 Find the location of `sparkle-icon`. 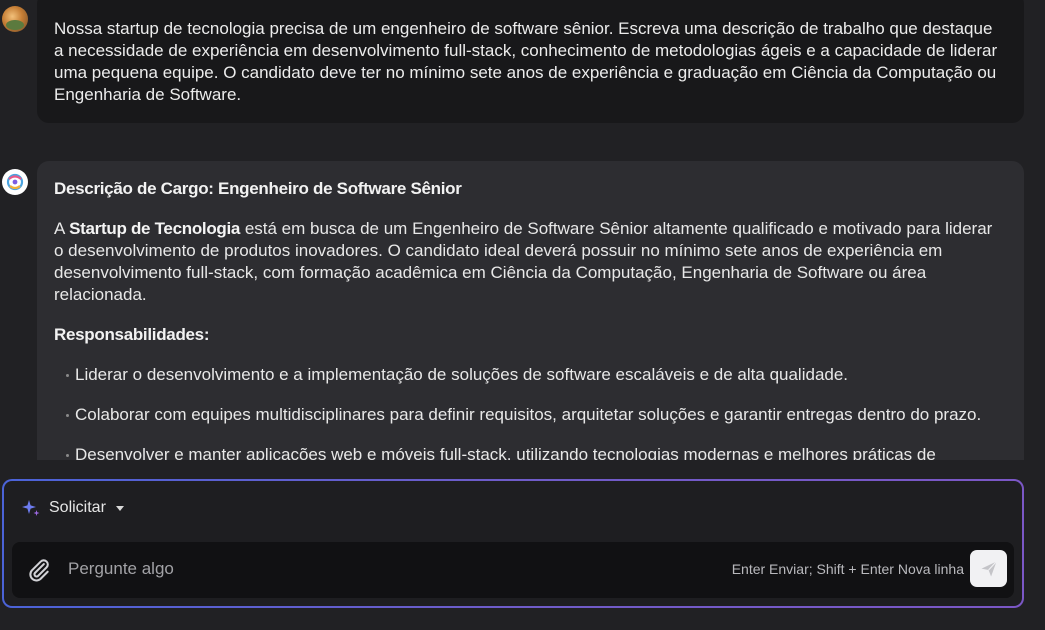

sparkle-icon is located at coordinates (31, 508).